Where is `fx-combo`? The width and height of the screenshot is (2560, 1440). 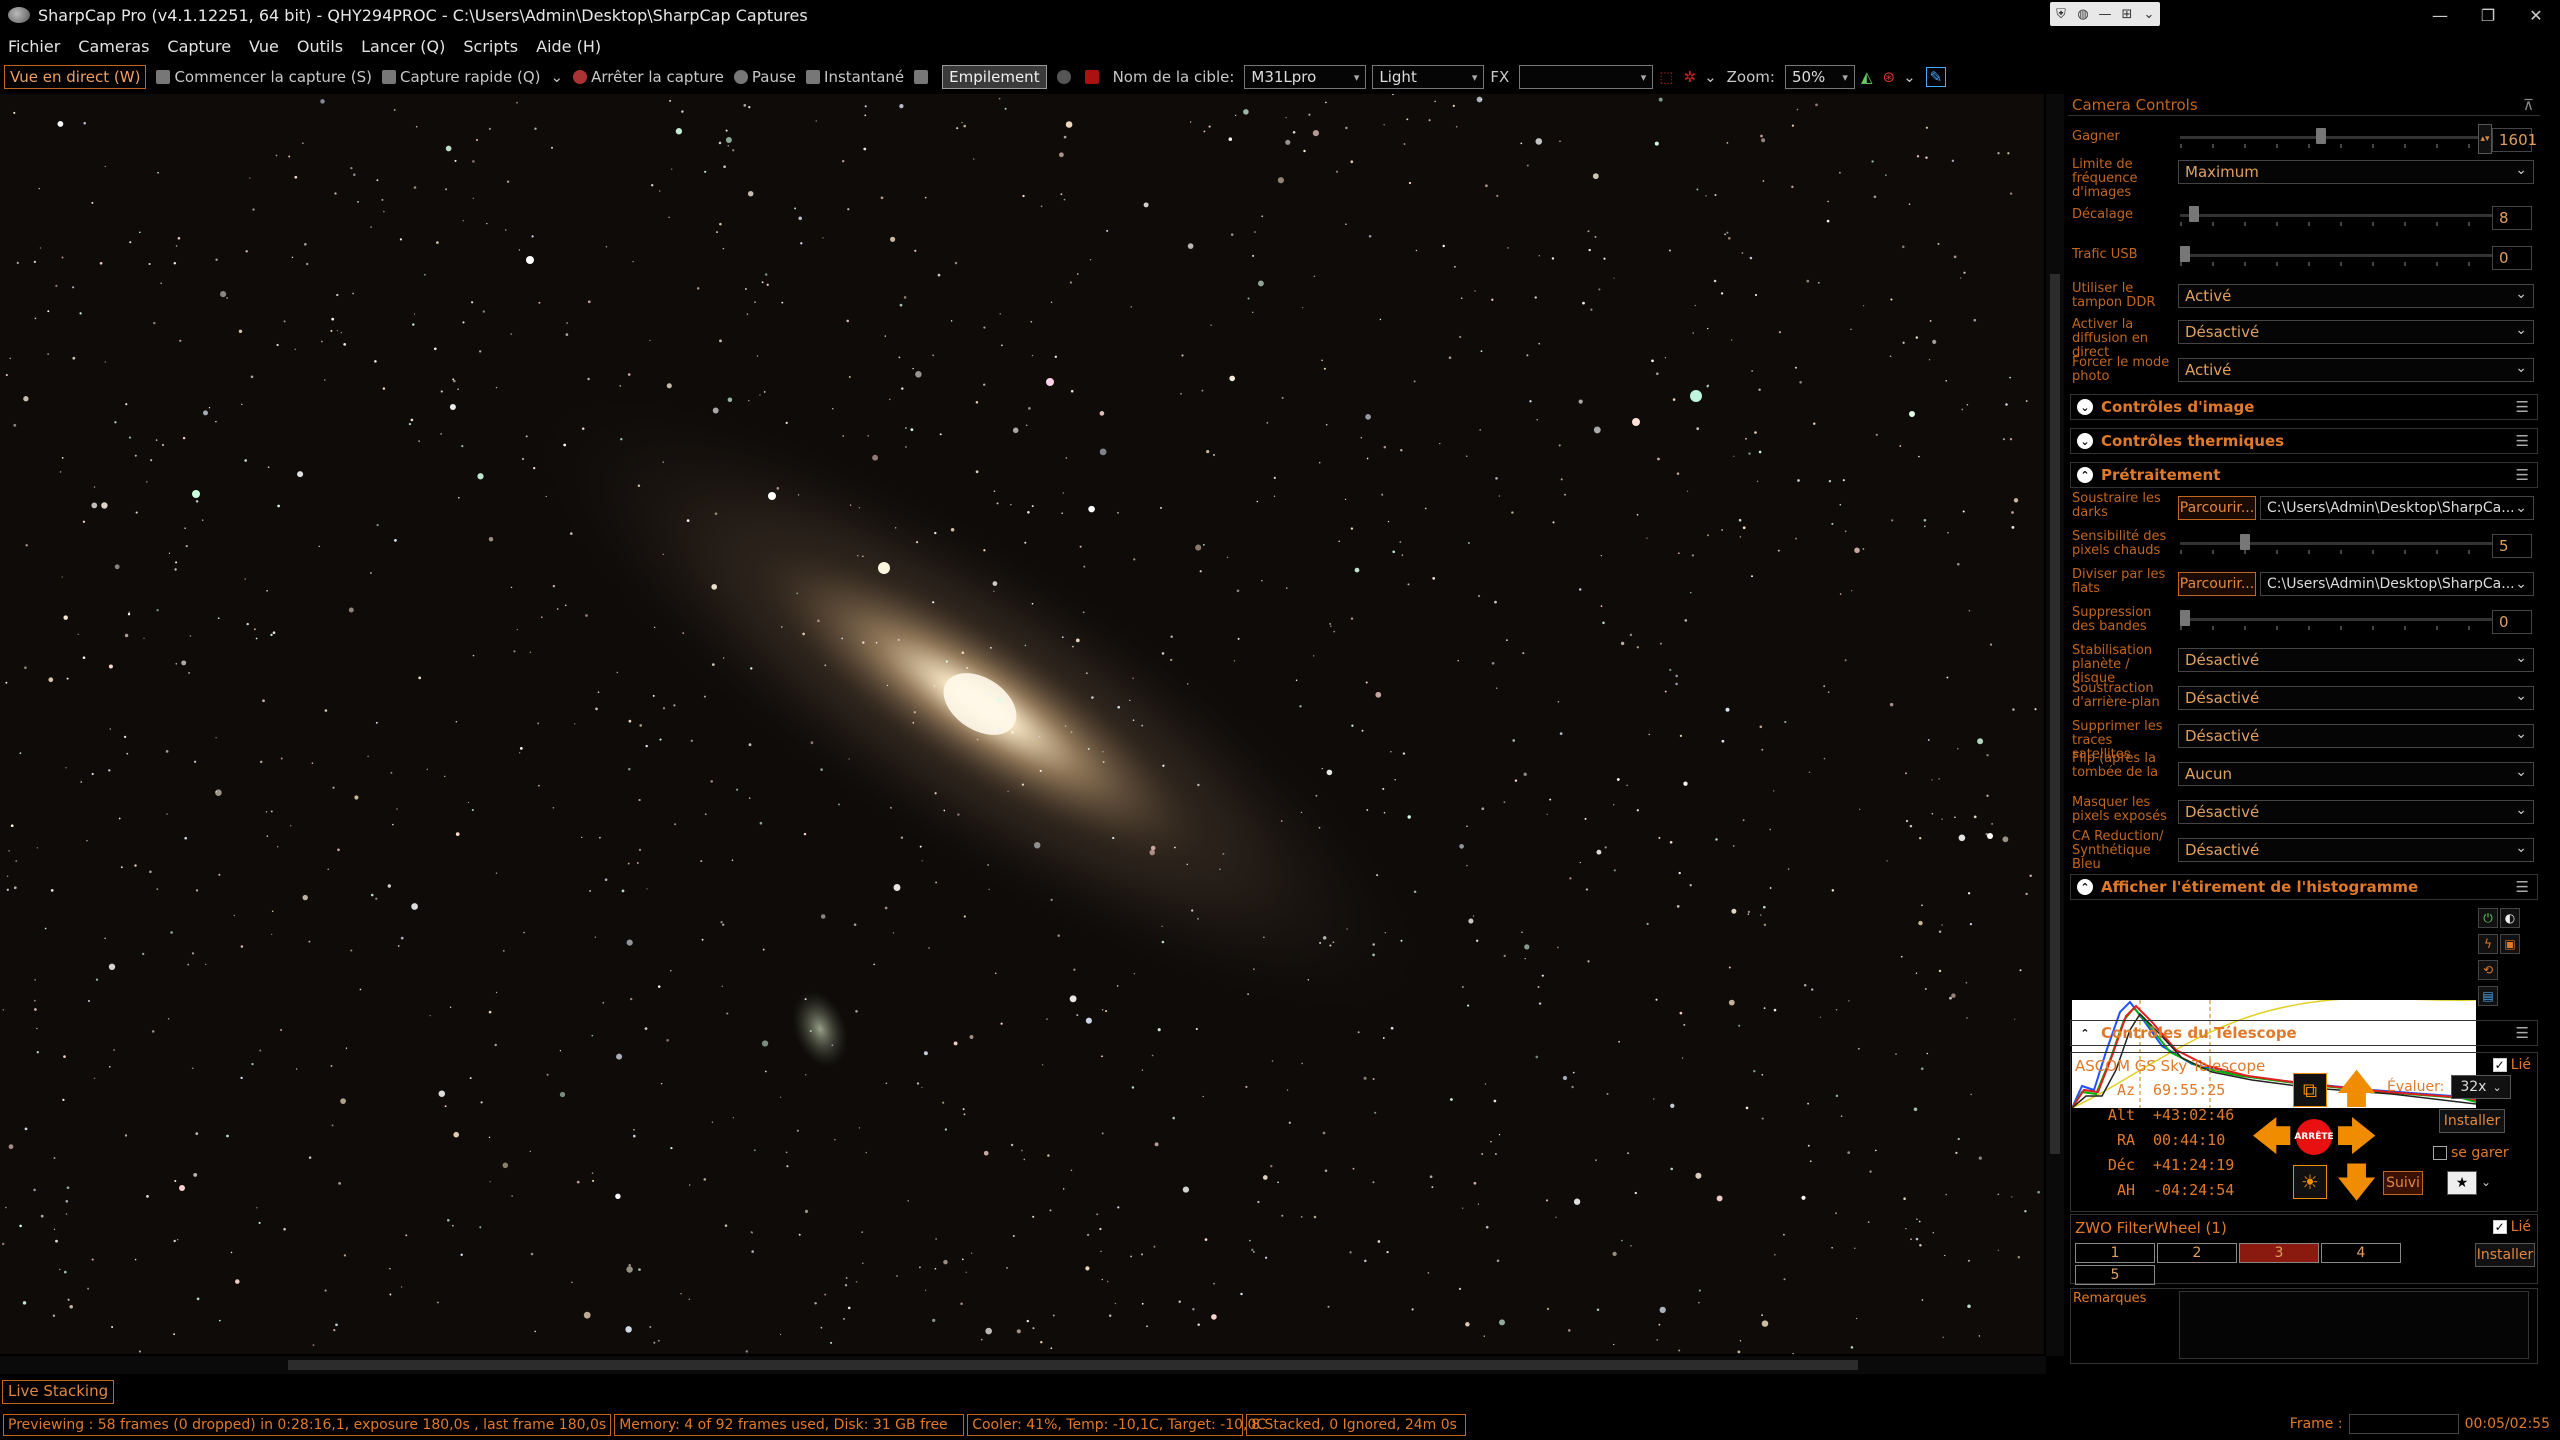 fx-combo is located at coordinates (1586, 77).